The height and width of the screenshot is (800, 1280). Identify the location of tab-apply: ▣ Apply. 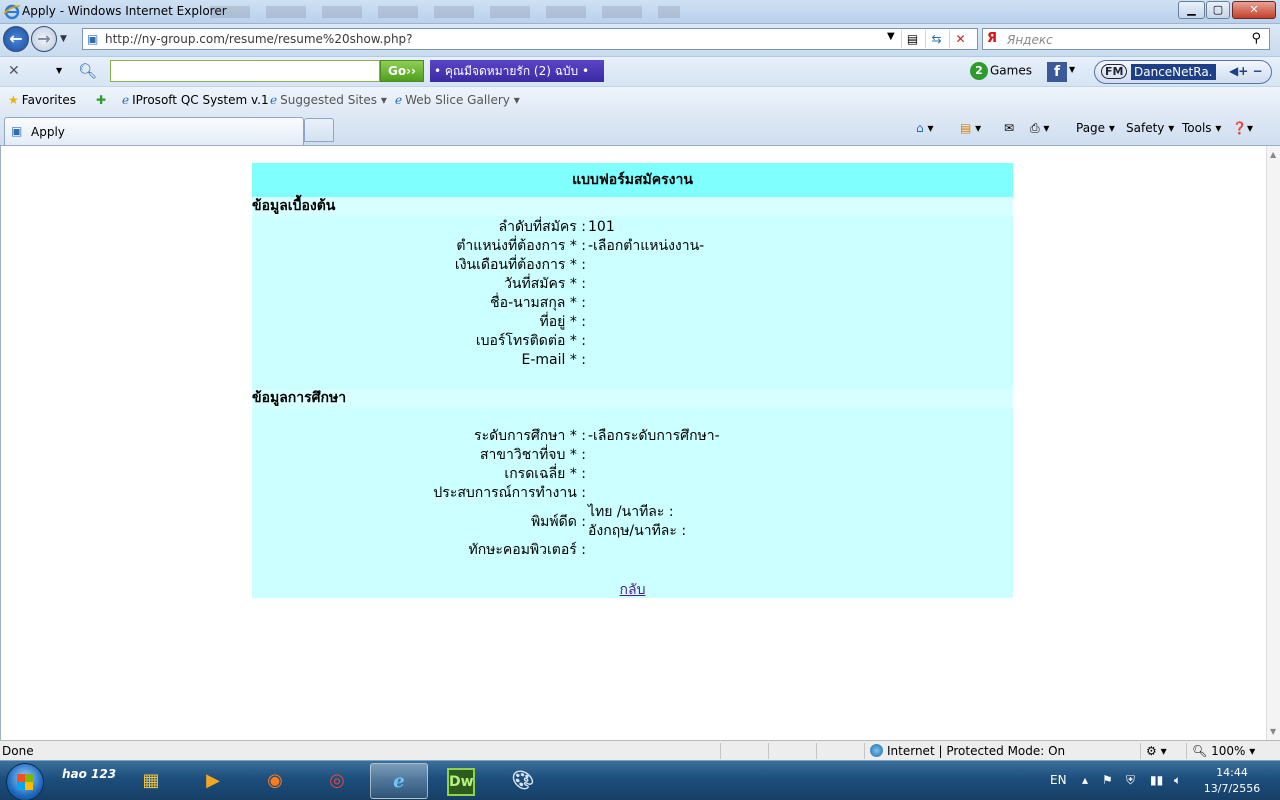
(154, 131).